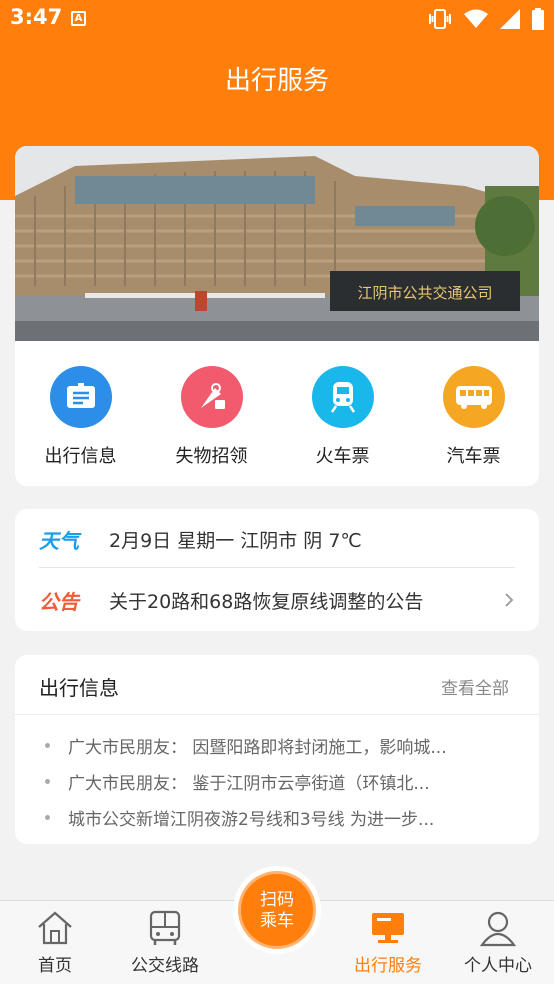 Image resolution: width=554 pixels, height=984 pixels. Describe the element at coordinates (388, 966) in the screenshot. I see `tab-label: 出行服务` at that location.